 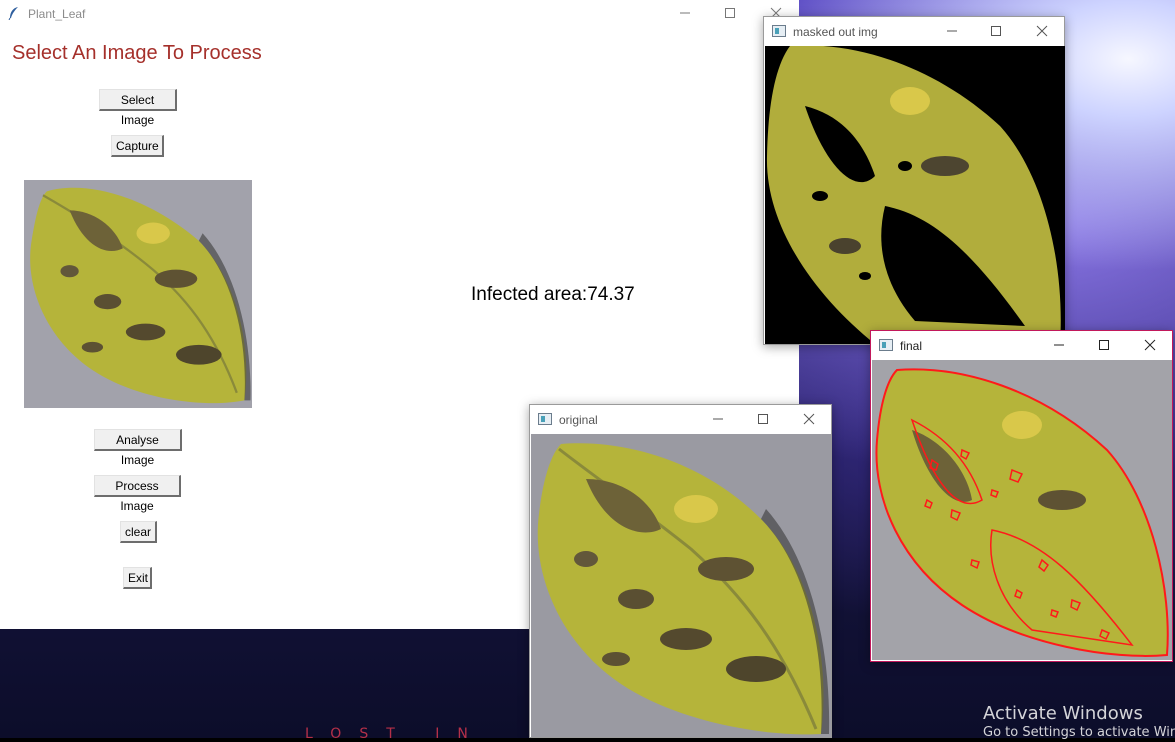 I want to click on final-window-title: final, so click(x=911, y=346).